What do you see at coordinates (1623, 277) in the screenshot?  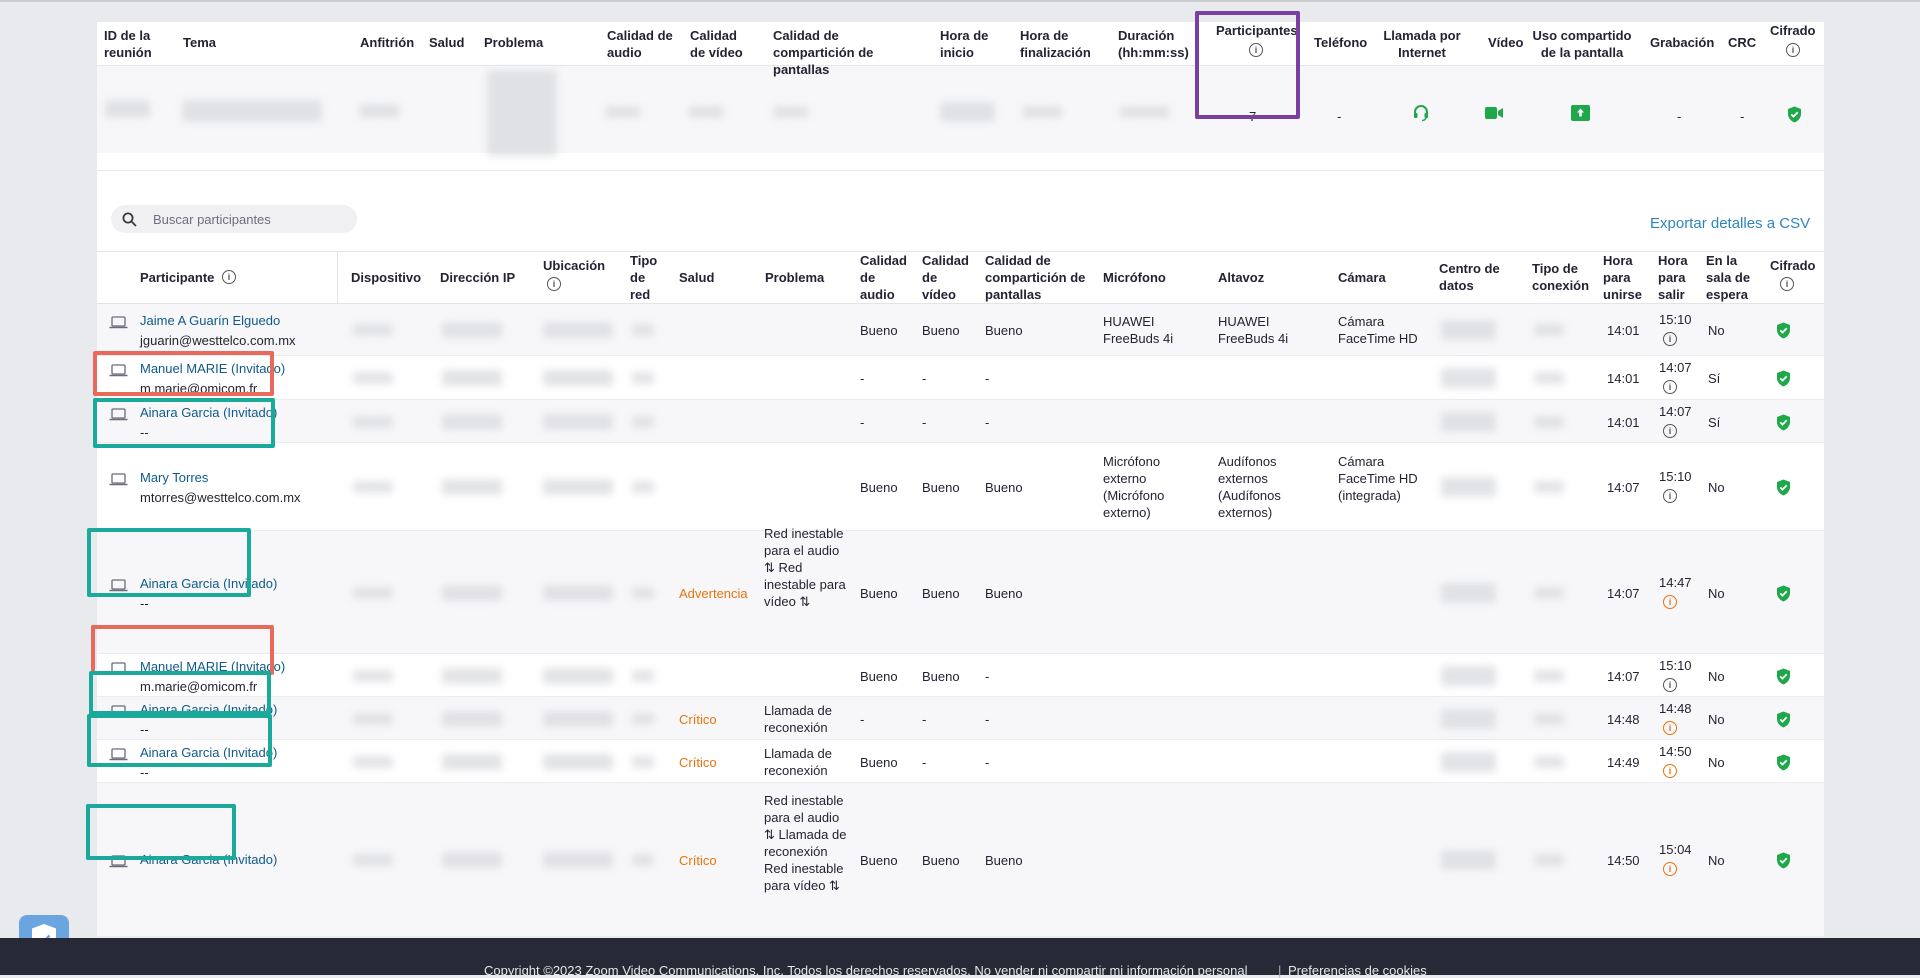 I see `col-join-time: Hora para unirse` at bounding box center [1623, 277].